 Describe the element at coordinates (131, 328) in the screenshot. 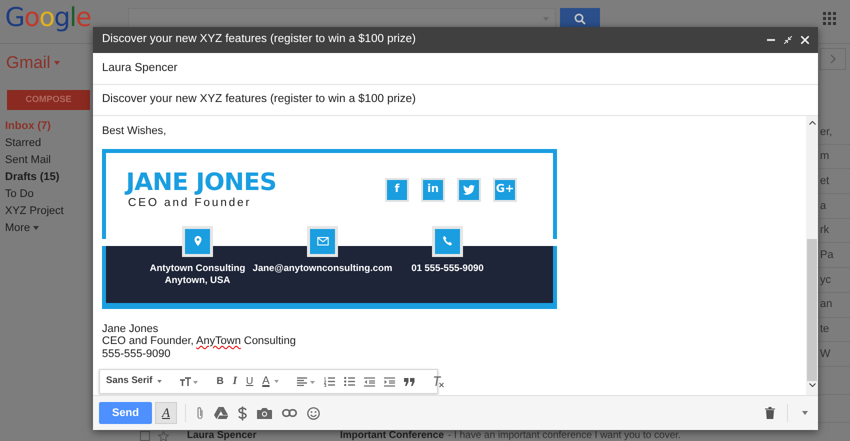

I see `signature-text: Jane Jones` at that location.